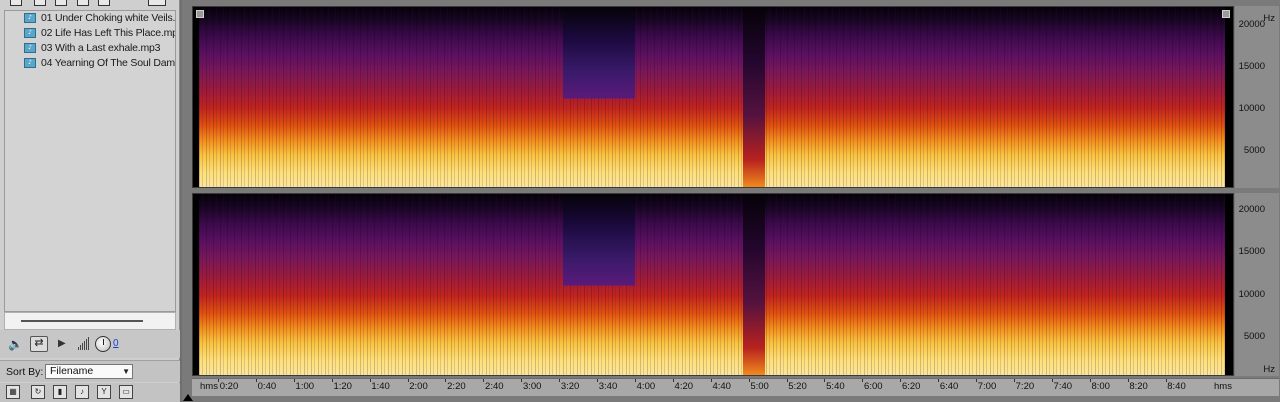 The image size is (1280, 402). What do you see at coordinates (305, 386) in the screenshot?
I see `time-tick-label: 1:00` at bounding box center [305, 386].